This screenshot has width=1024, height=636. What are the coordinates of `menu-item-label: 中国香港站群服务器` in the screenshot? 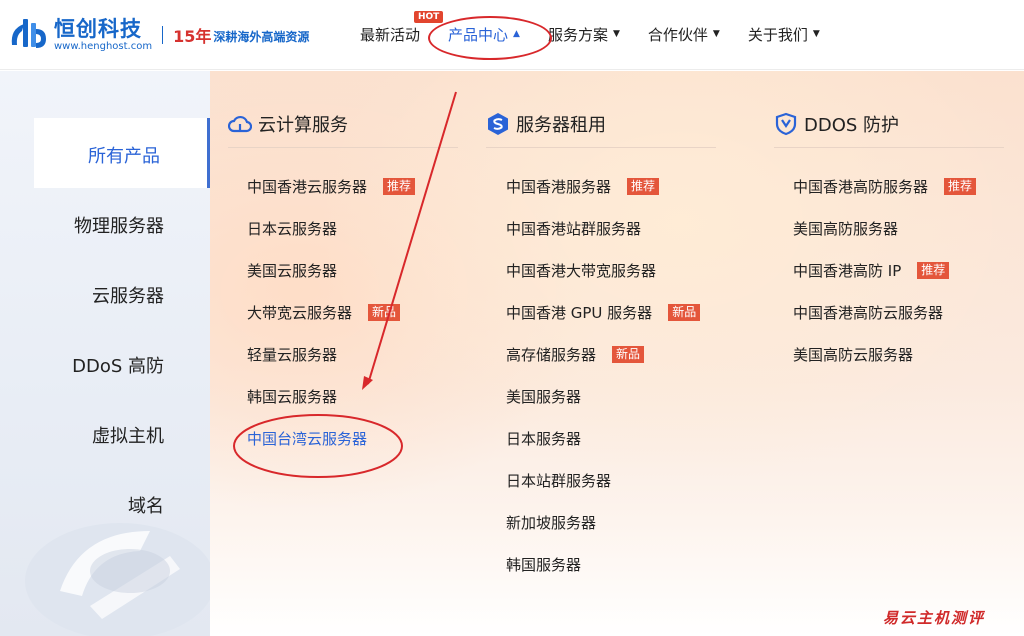 It's located at (574, 228).